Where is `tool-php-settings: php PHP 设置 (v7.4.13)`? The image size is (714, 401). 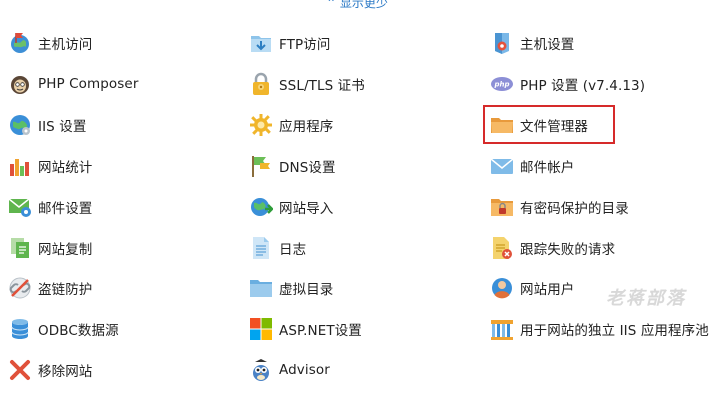
tool-php-settings: php PHP 设置 (v7.4.13) is located at coordinates (598, 84).